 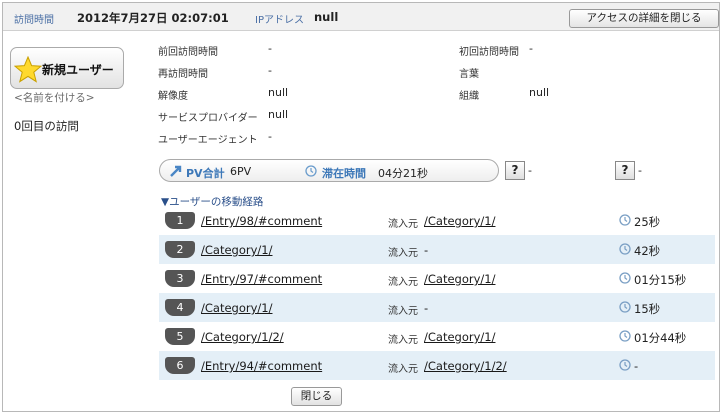 I want to click on user-agent-value: -, so click(x=270, y=136).